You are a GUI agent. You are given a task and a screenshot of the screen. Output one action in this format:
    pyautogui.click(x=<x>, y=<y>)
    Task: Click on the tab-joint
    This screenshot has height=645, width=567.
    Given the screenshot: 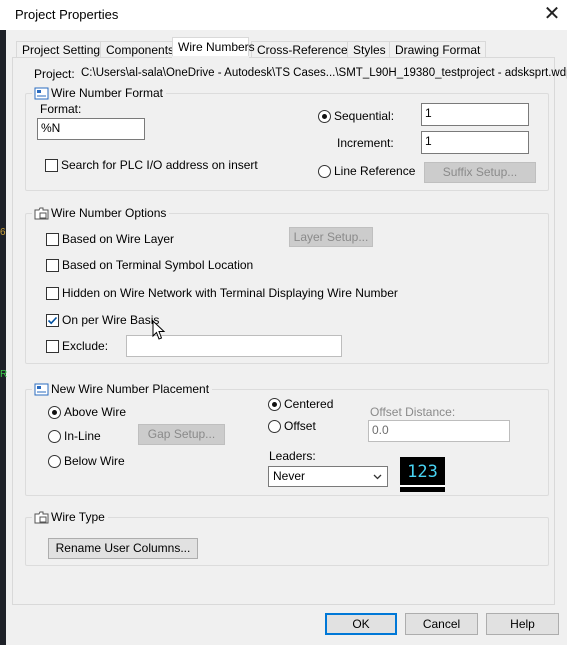 What is the action you would take?
    pyautogui.click(x=210, y=57)
    